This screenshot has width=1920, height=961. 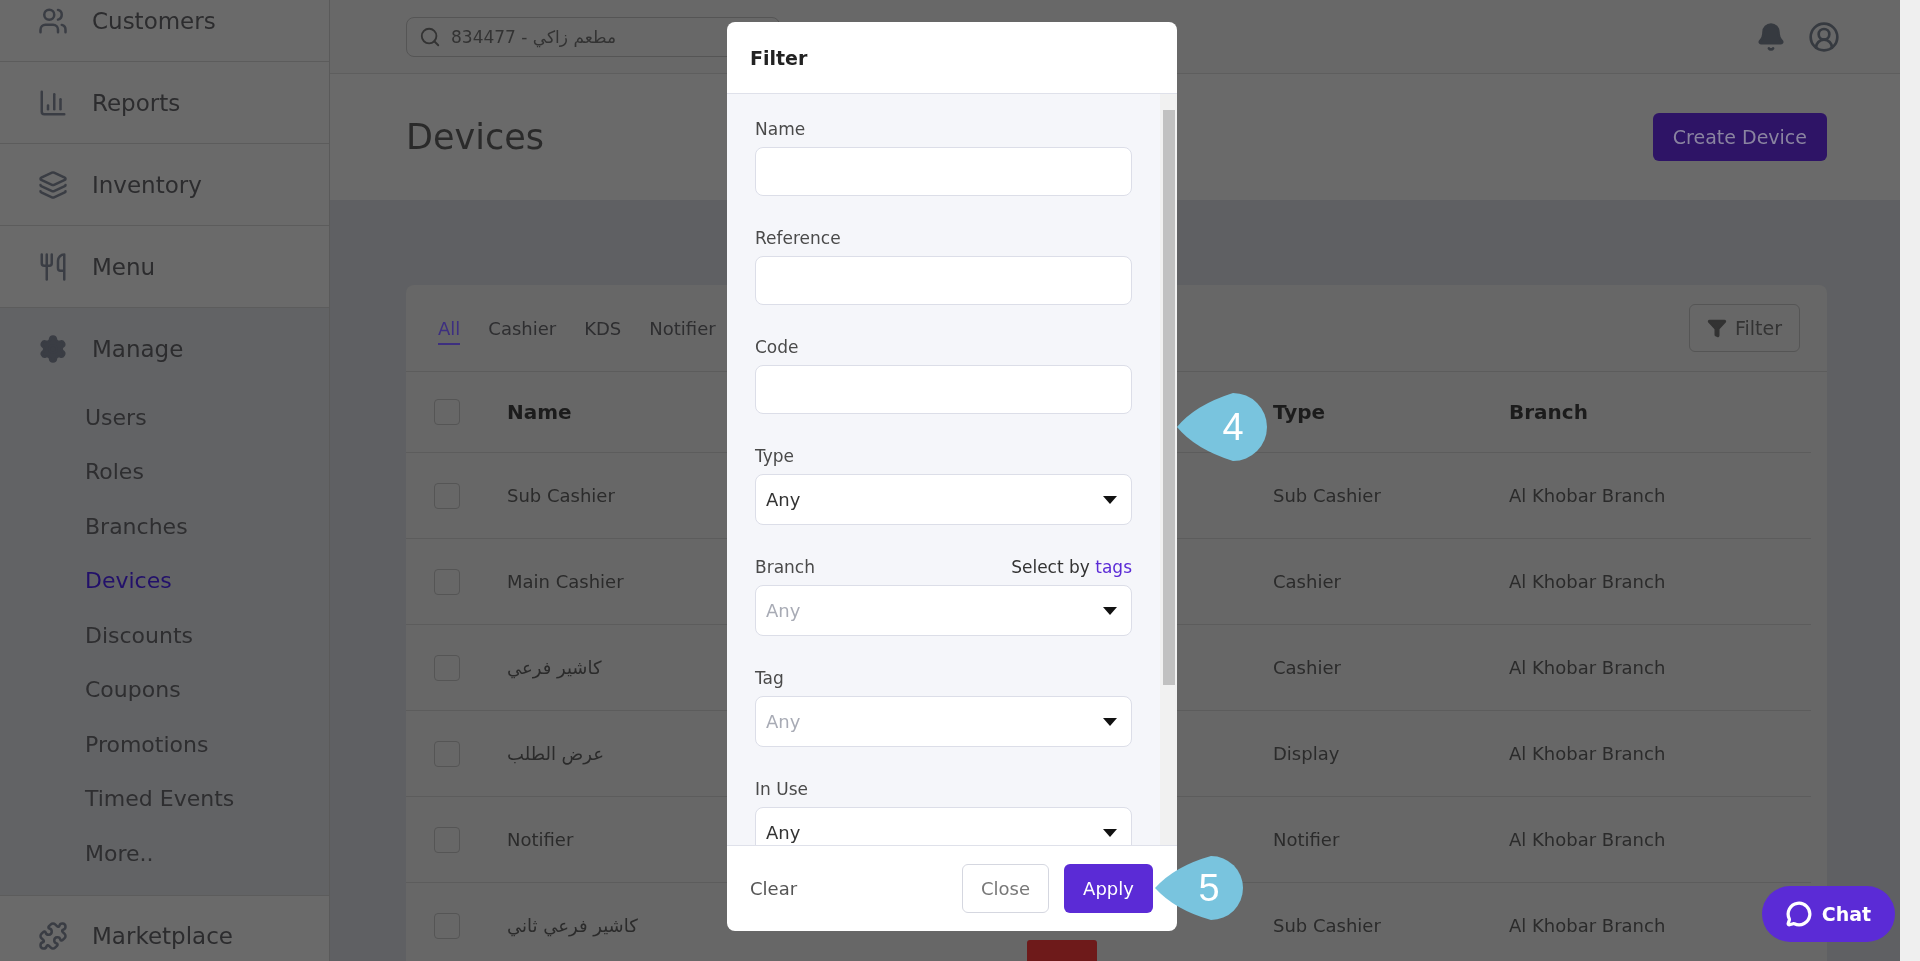 What do you see at coordinates (1062, 950) in the screenshot?
I see `status-tag` at bounding box center [1062, 950].